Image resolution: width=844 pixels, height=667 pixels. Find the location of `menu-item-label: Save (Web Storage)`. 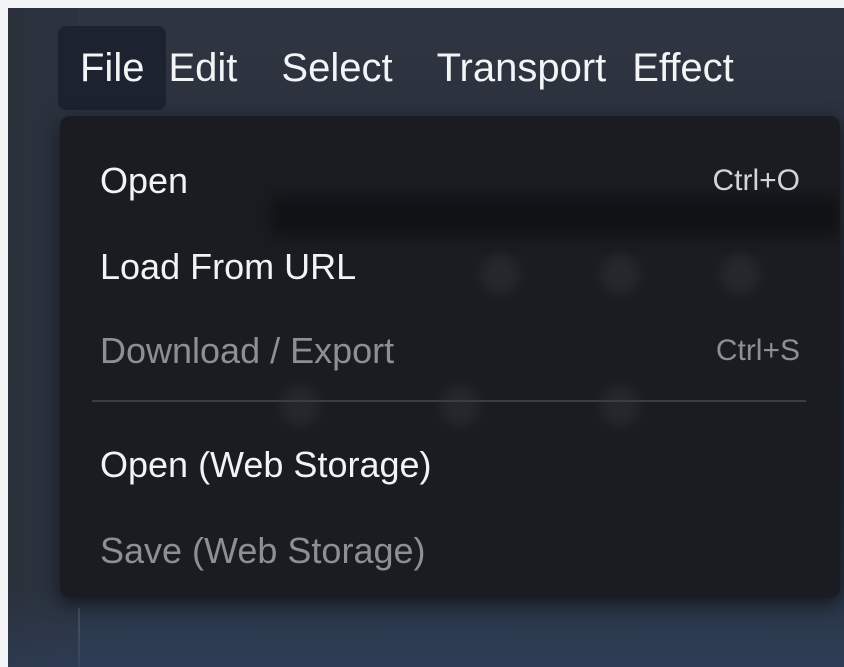

menu-item-label: Save (Web Storage) is located at coordinates (263, 550).